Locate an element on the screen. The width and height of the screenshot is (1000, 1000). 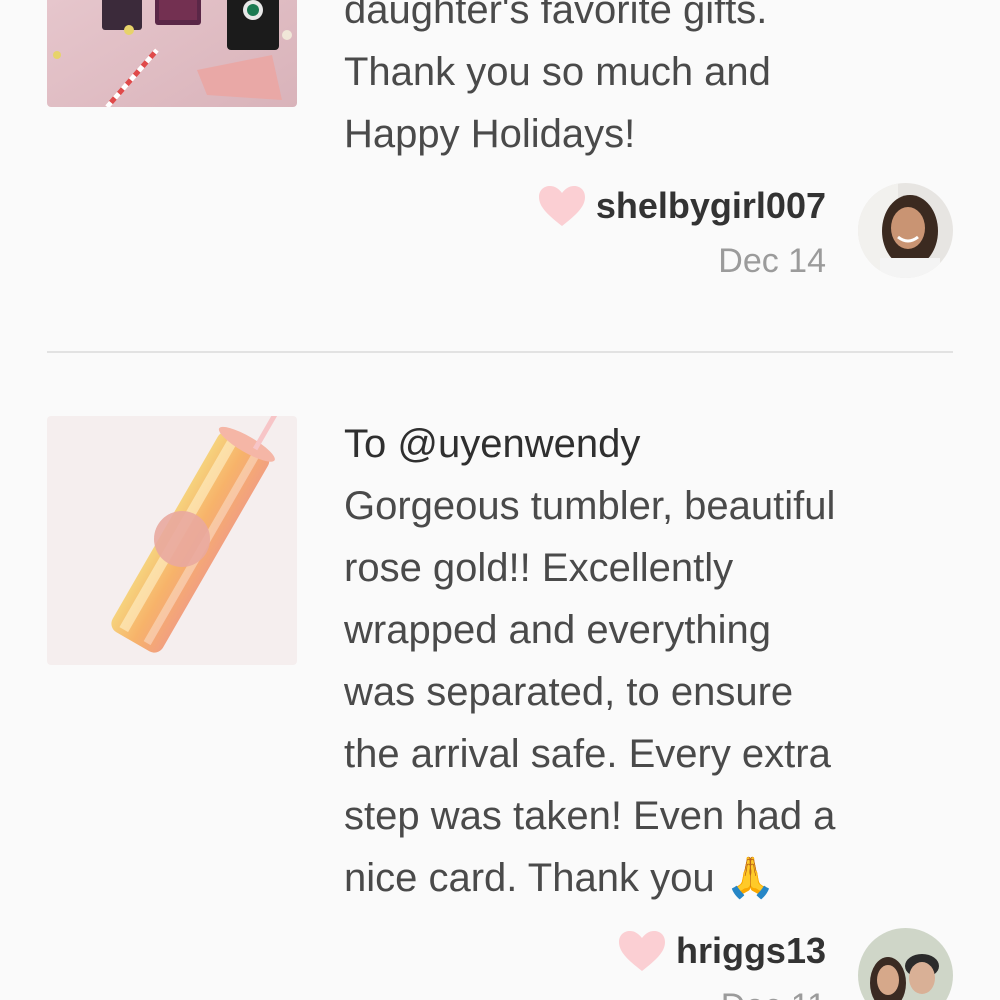
review-meta: shelbygirl007 Dec 14 is located at coordinates (682, 235).